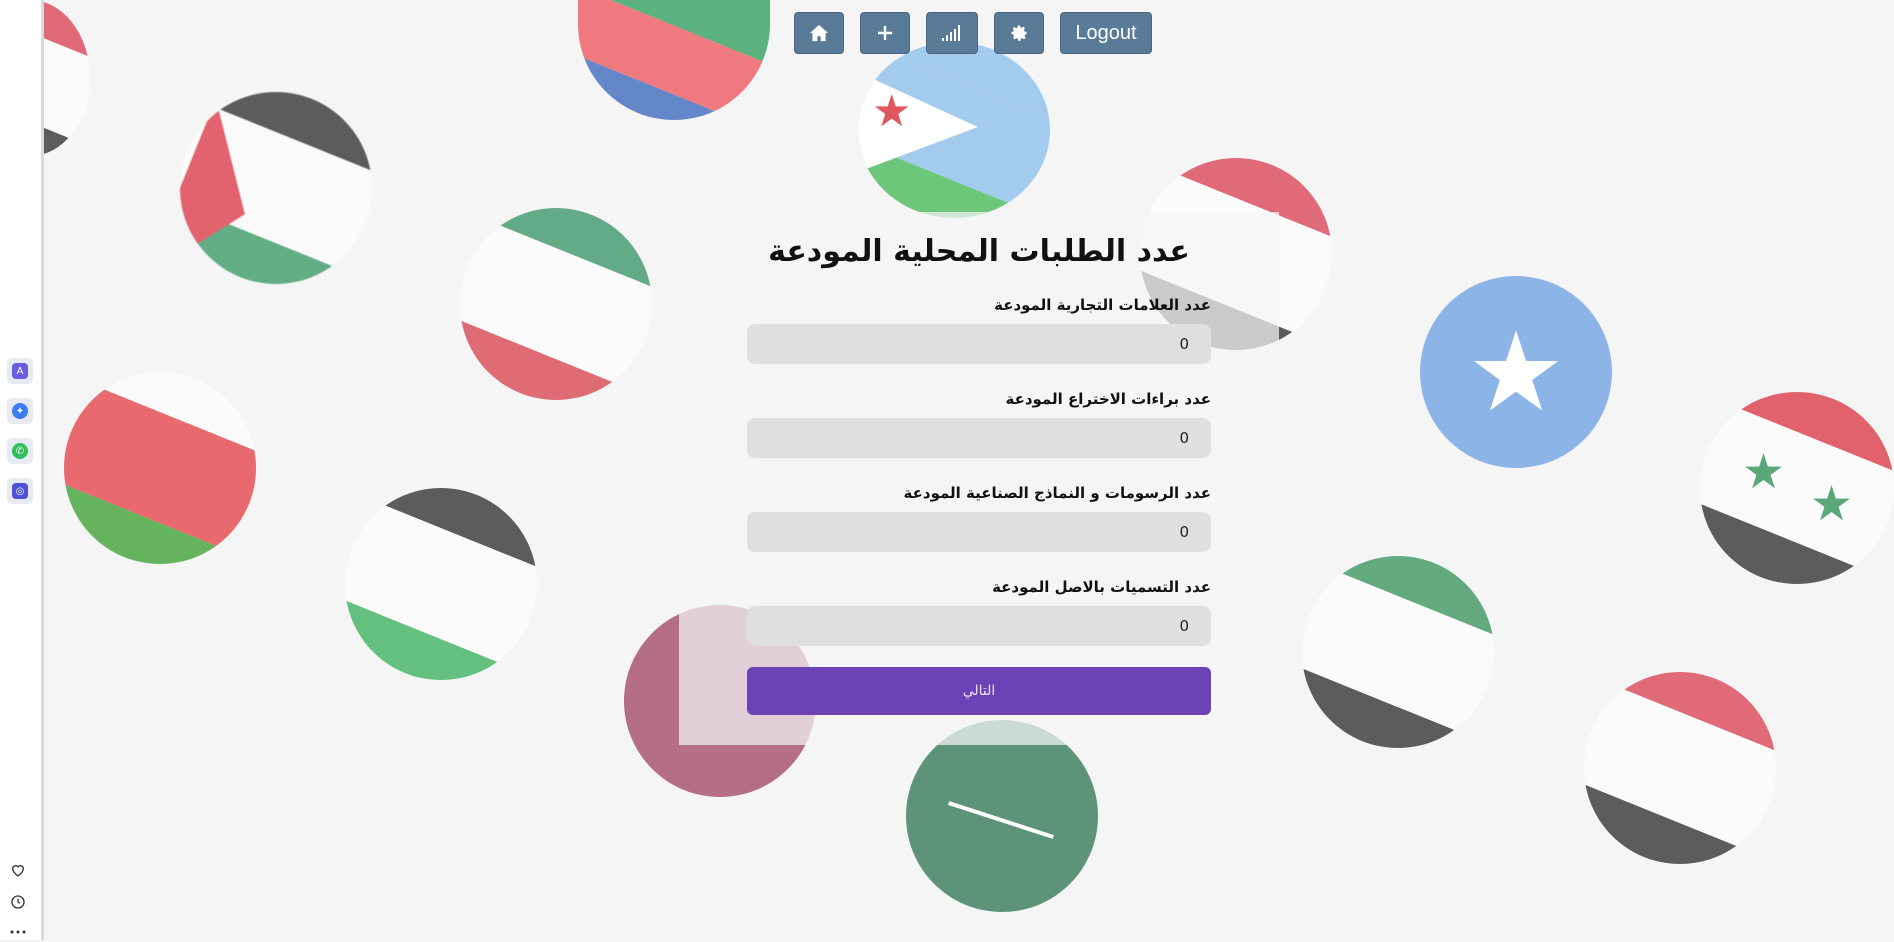  I want to click on trademarks-label: عدد العلامات التجارية المودعة, so click(1102, 305).